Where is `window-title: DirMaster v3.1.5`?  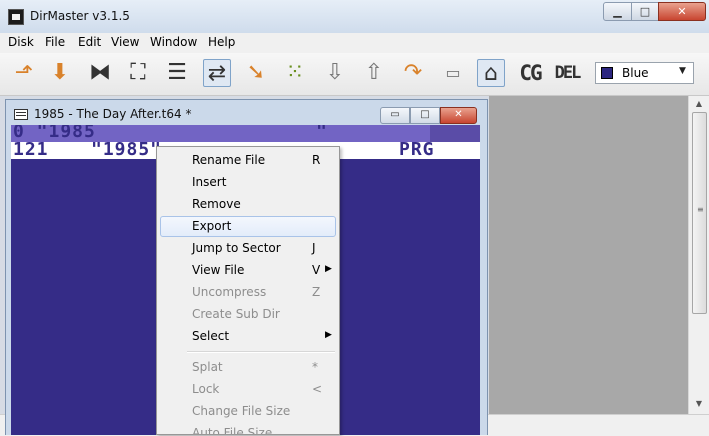 window-title: DirMaster v3.1.5 is located at coordinates (80, 16).